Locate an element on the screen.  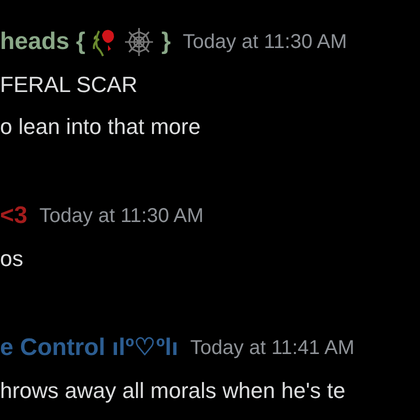
message-text: hrows away all morals when he's te is located at coordinates (173, 391).